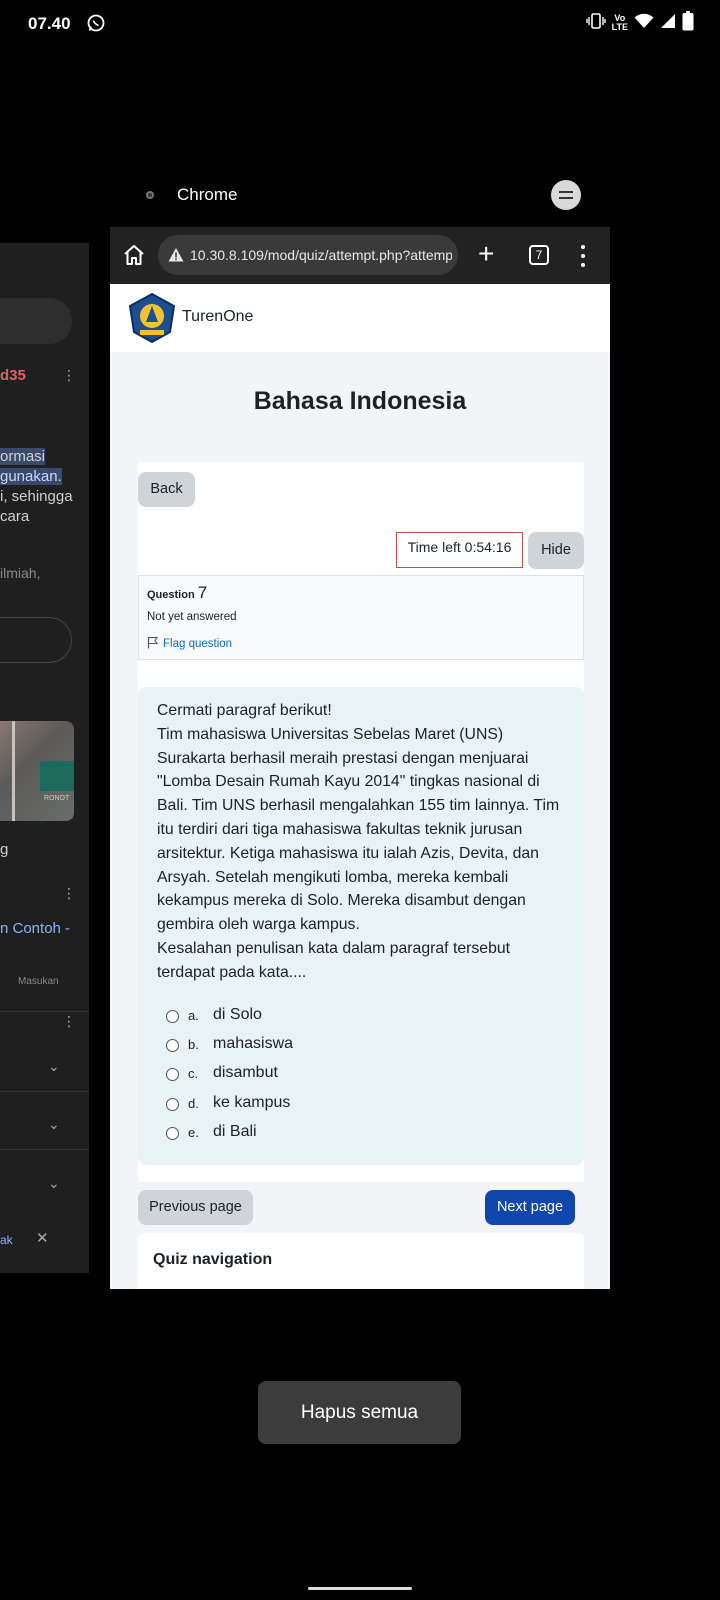  I want to click on app-header: Chrome, so click(360, 196).